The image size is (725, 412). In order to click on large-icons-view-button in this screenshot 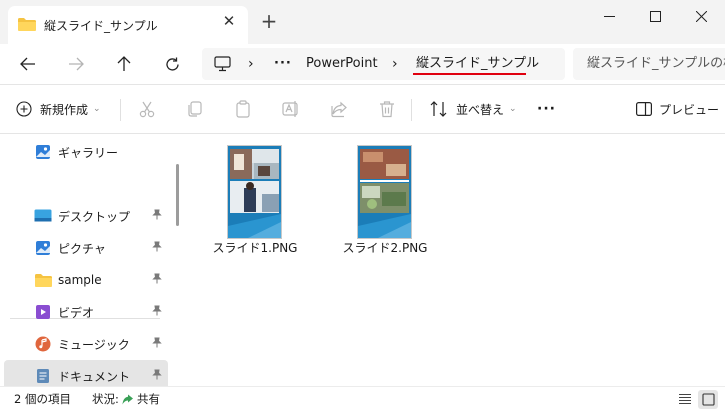, I will do `click(708, 399)`.